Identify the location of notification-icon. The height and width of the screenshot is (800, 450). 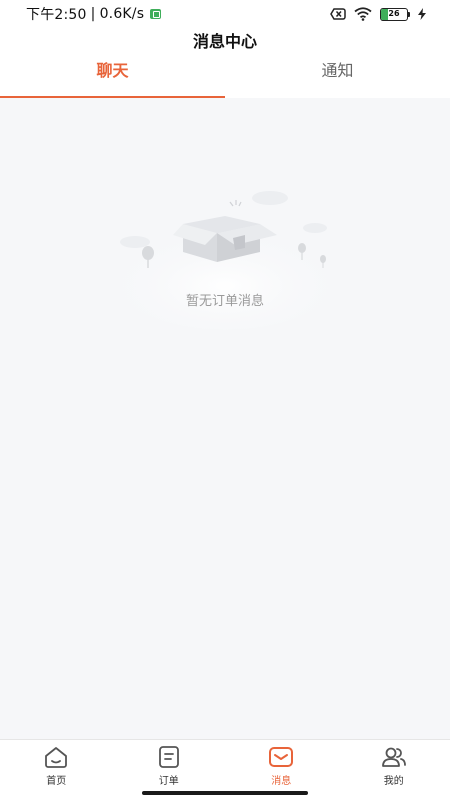
(156, 14).